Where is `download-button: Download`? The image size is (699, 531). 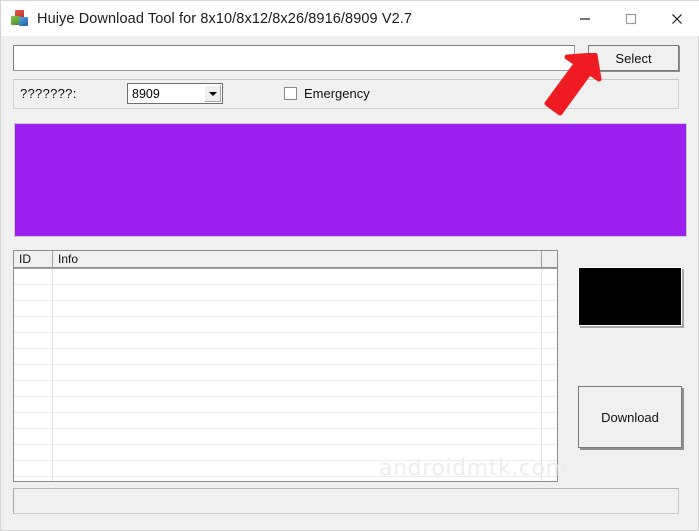
download-button: Download is located at coordinates (630, 417).